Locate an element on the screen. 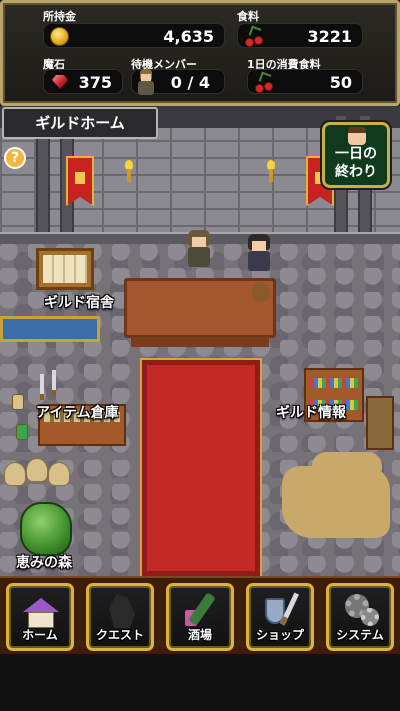 The height and width of the screenshot is (711, 400). guild-info-label: ギルド情報 is located at coordinates (311, 412).